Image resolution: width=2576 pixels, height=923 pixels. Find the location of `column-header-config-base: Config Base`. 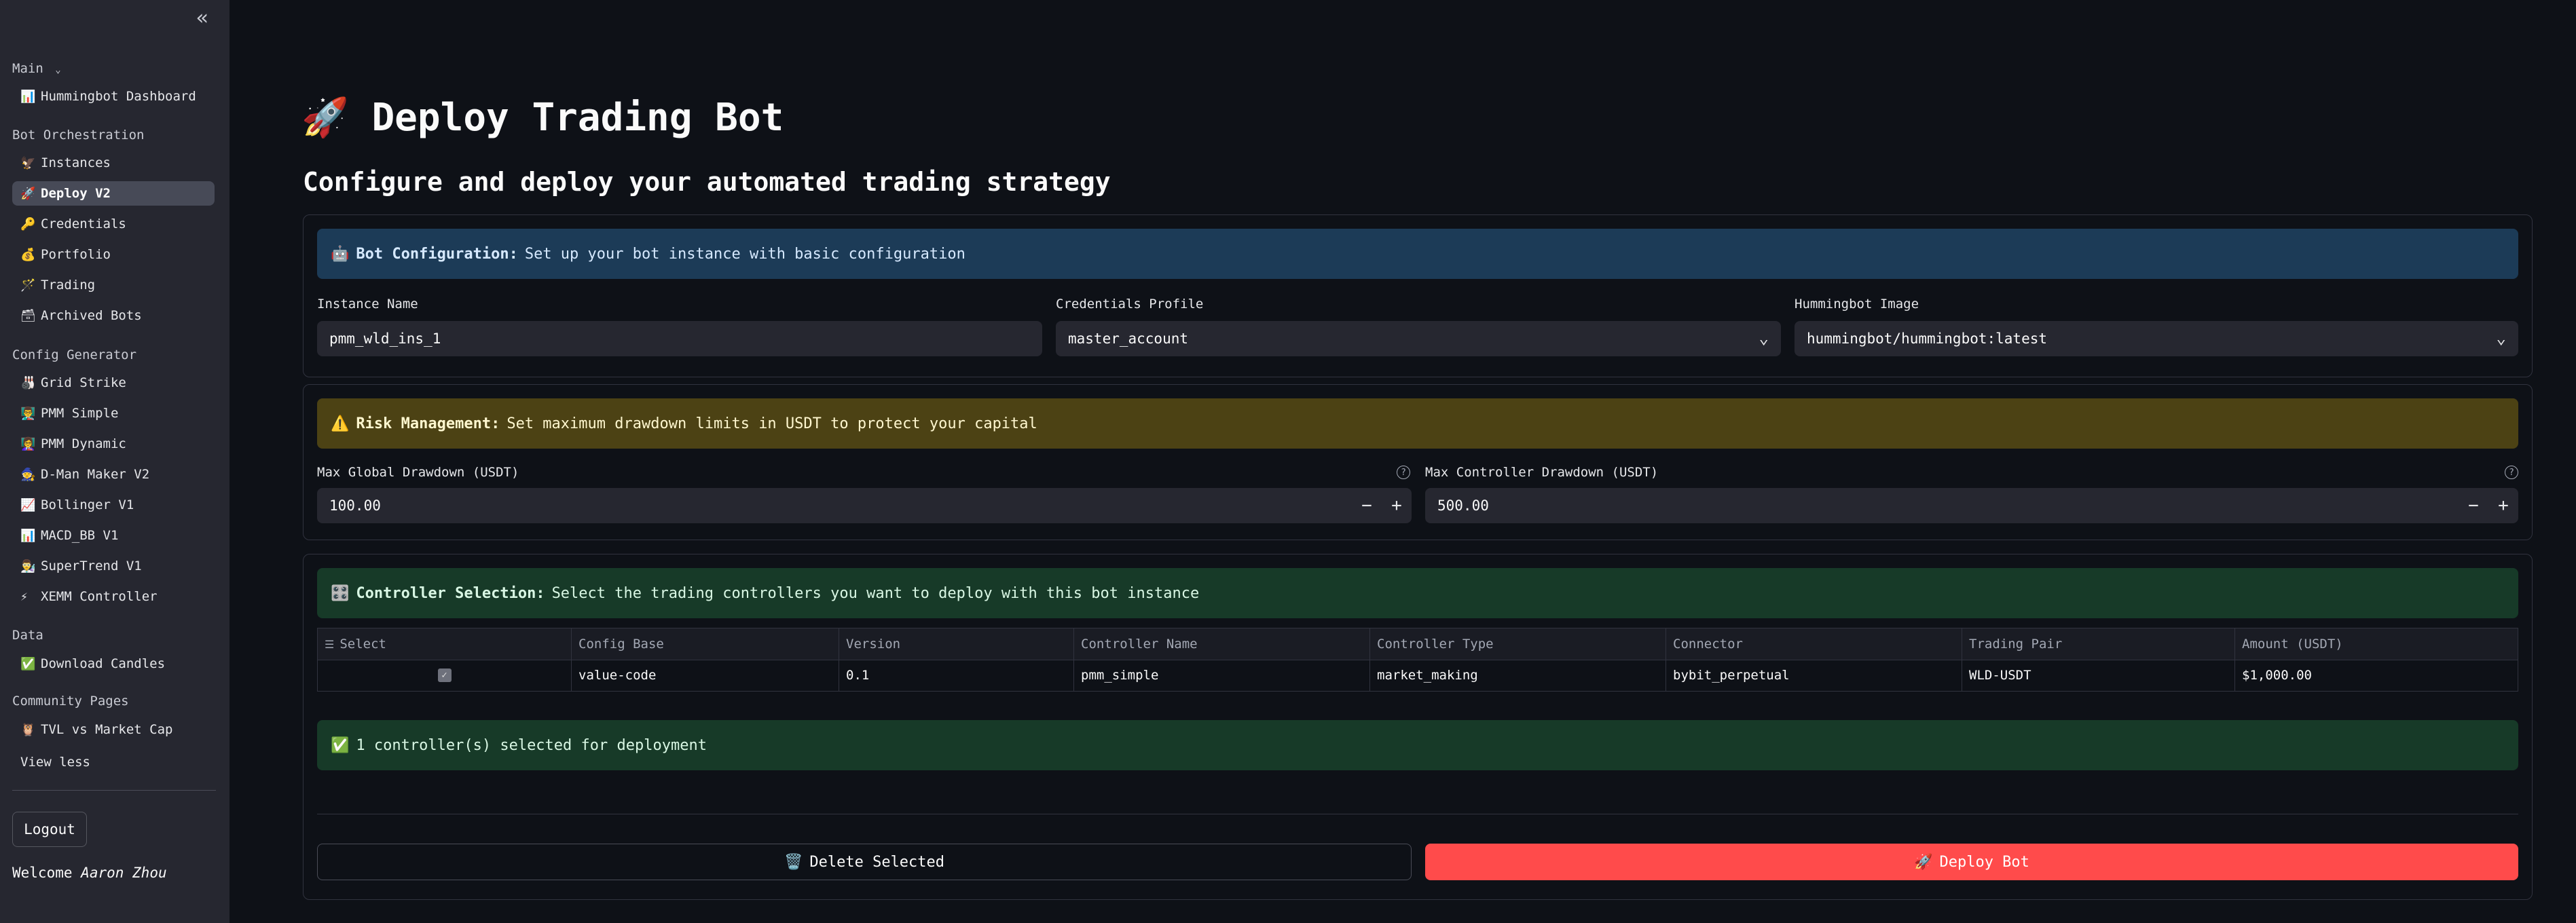

column-header-config-base: Config Base is located at coordinates (705, 644).